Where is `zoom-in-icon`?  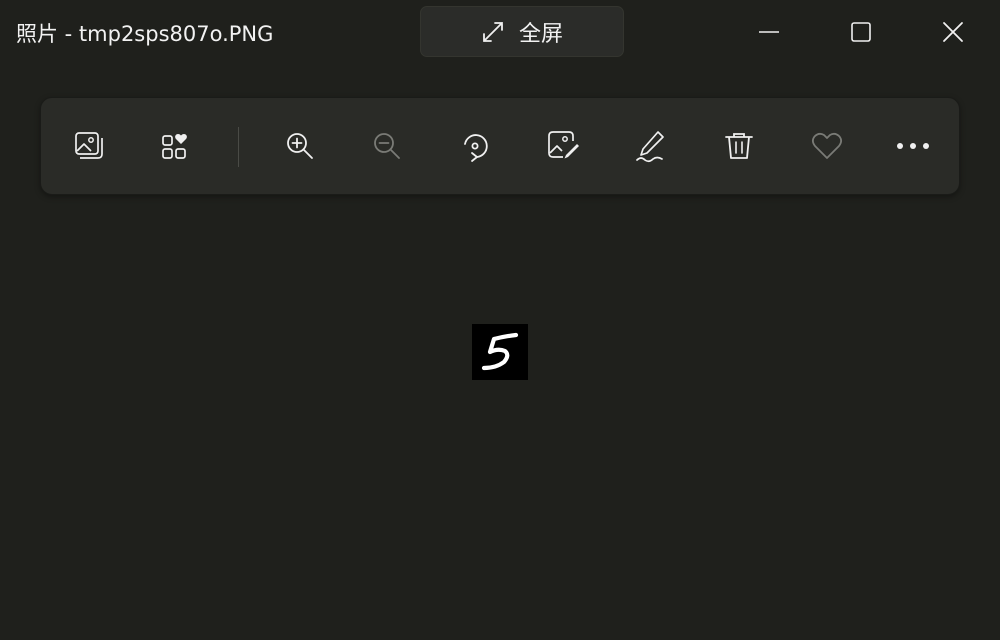 zoom-in-icon is located at coordinates (300, 146).